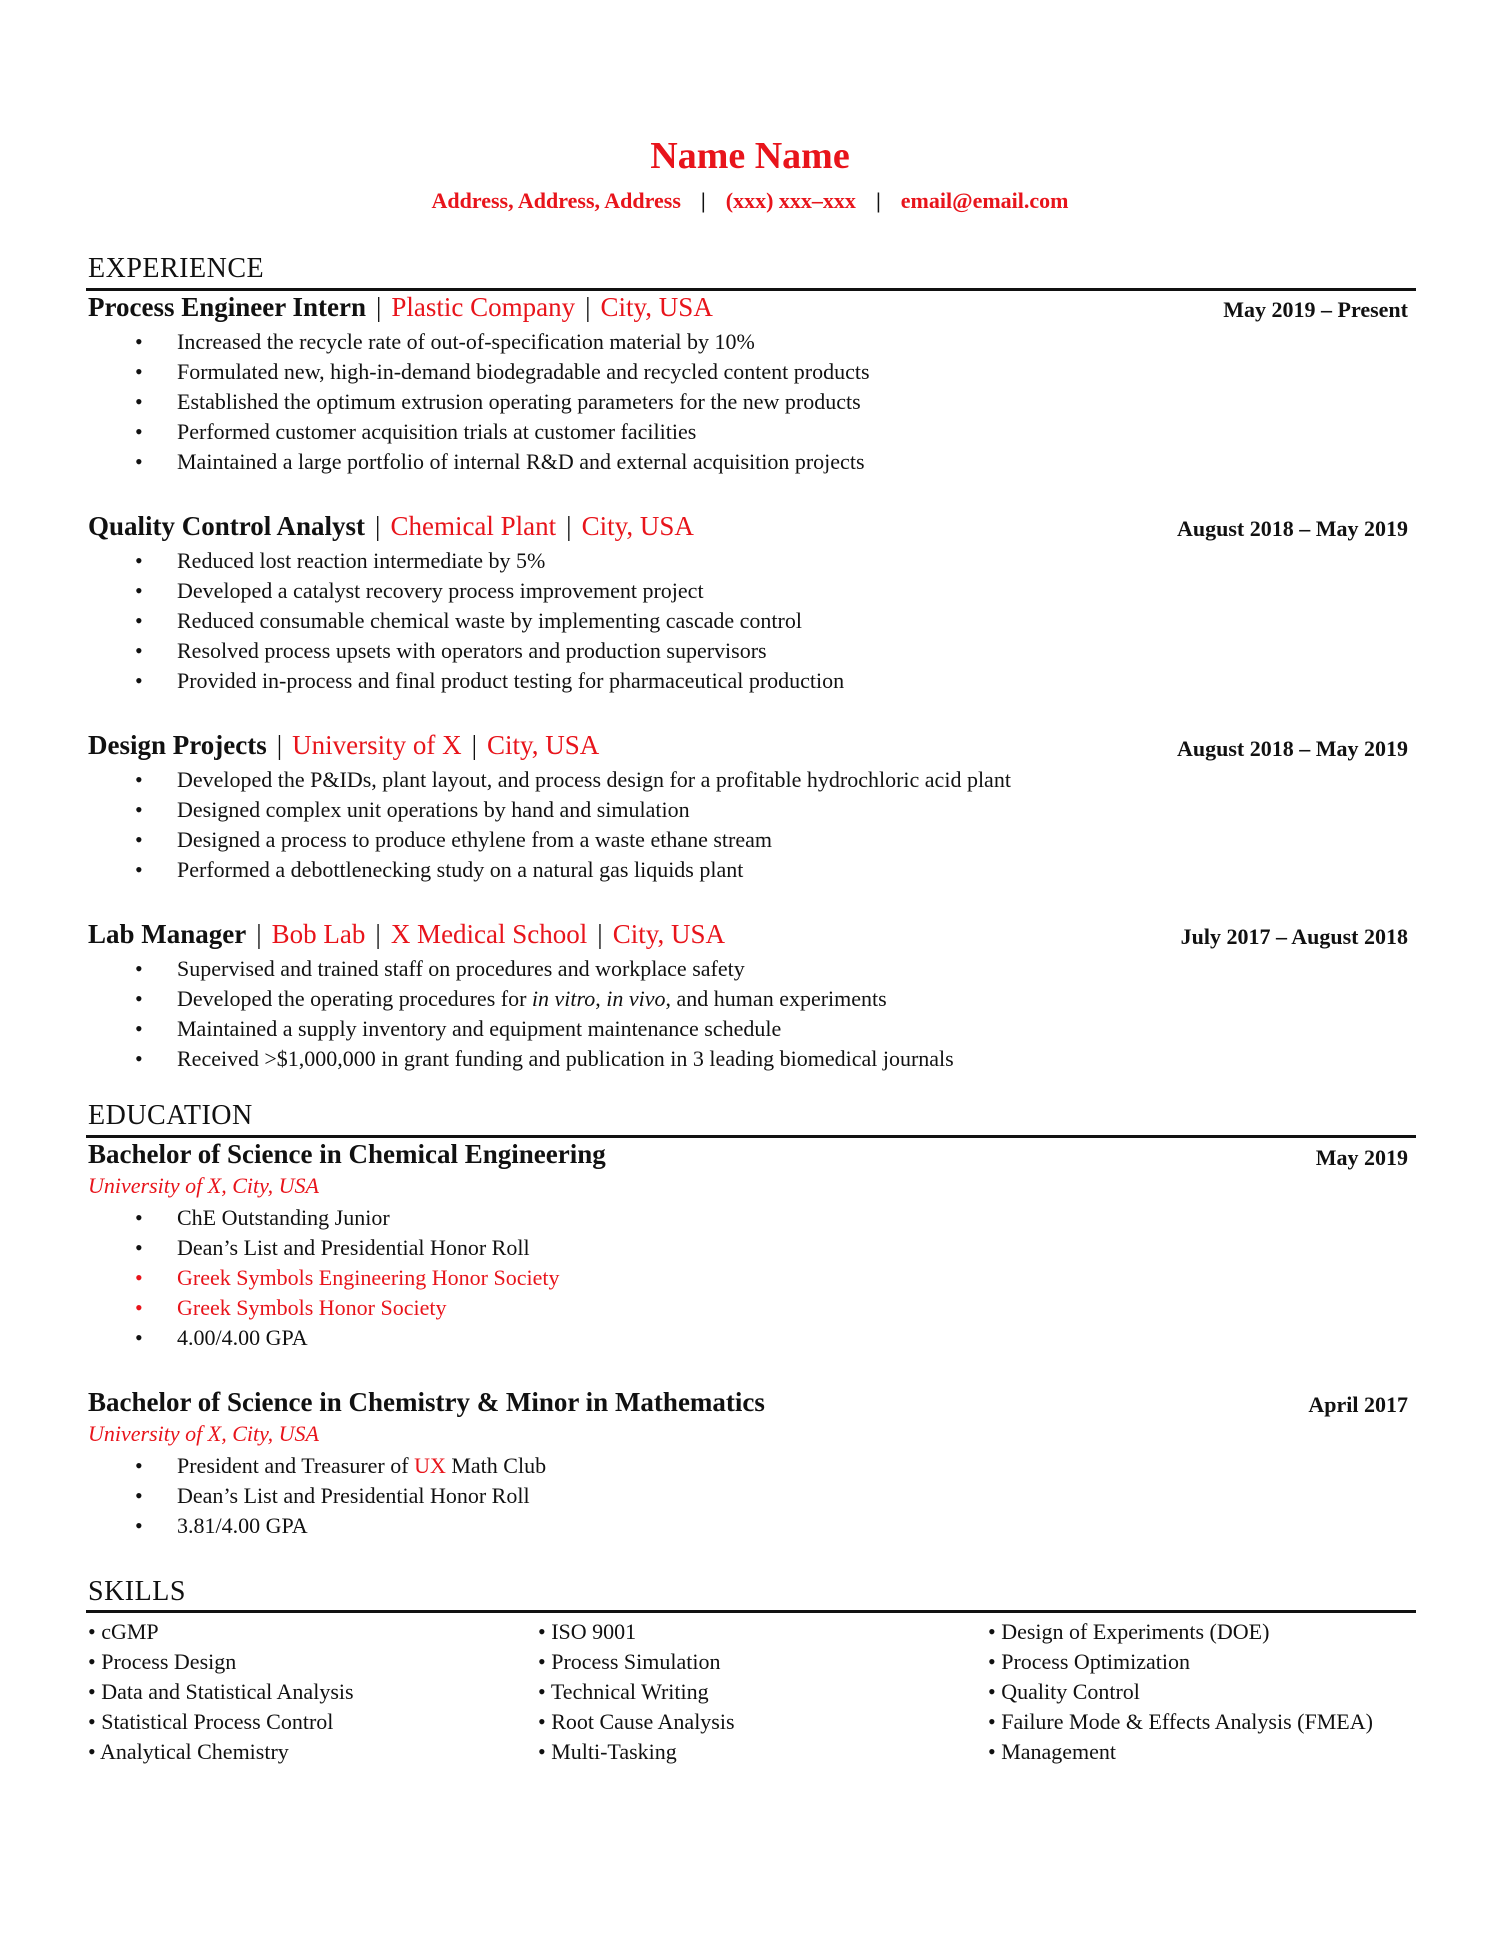 This screenshot has width=1500, height=1941. I want to click on job-company: Chemical Plant, so click(473, 526).